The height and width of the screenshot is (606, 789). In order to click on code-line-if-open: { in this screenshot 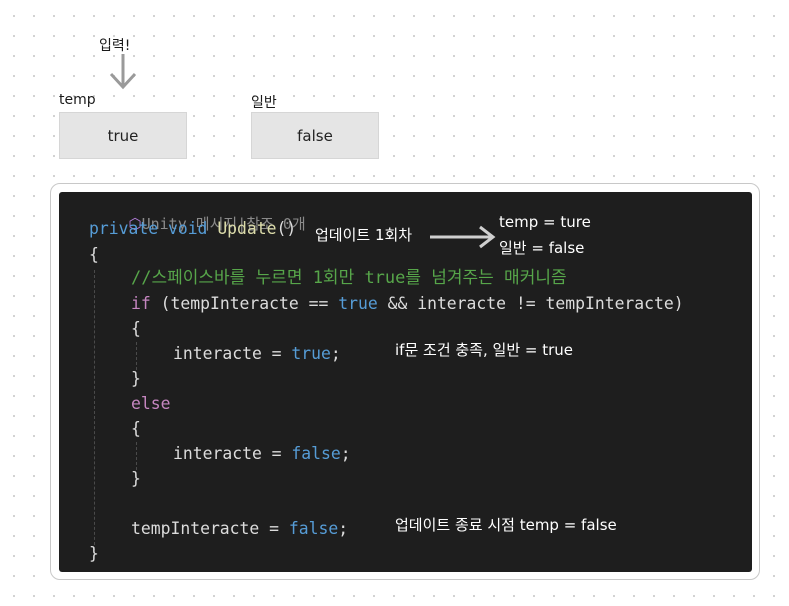, I will do `click(136, 329)`.